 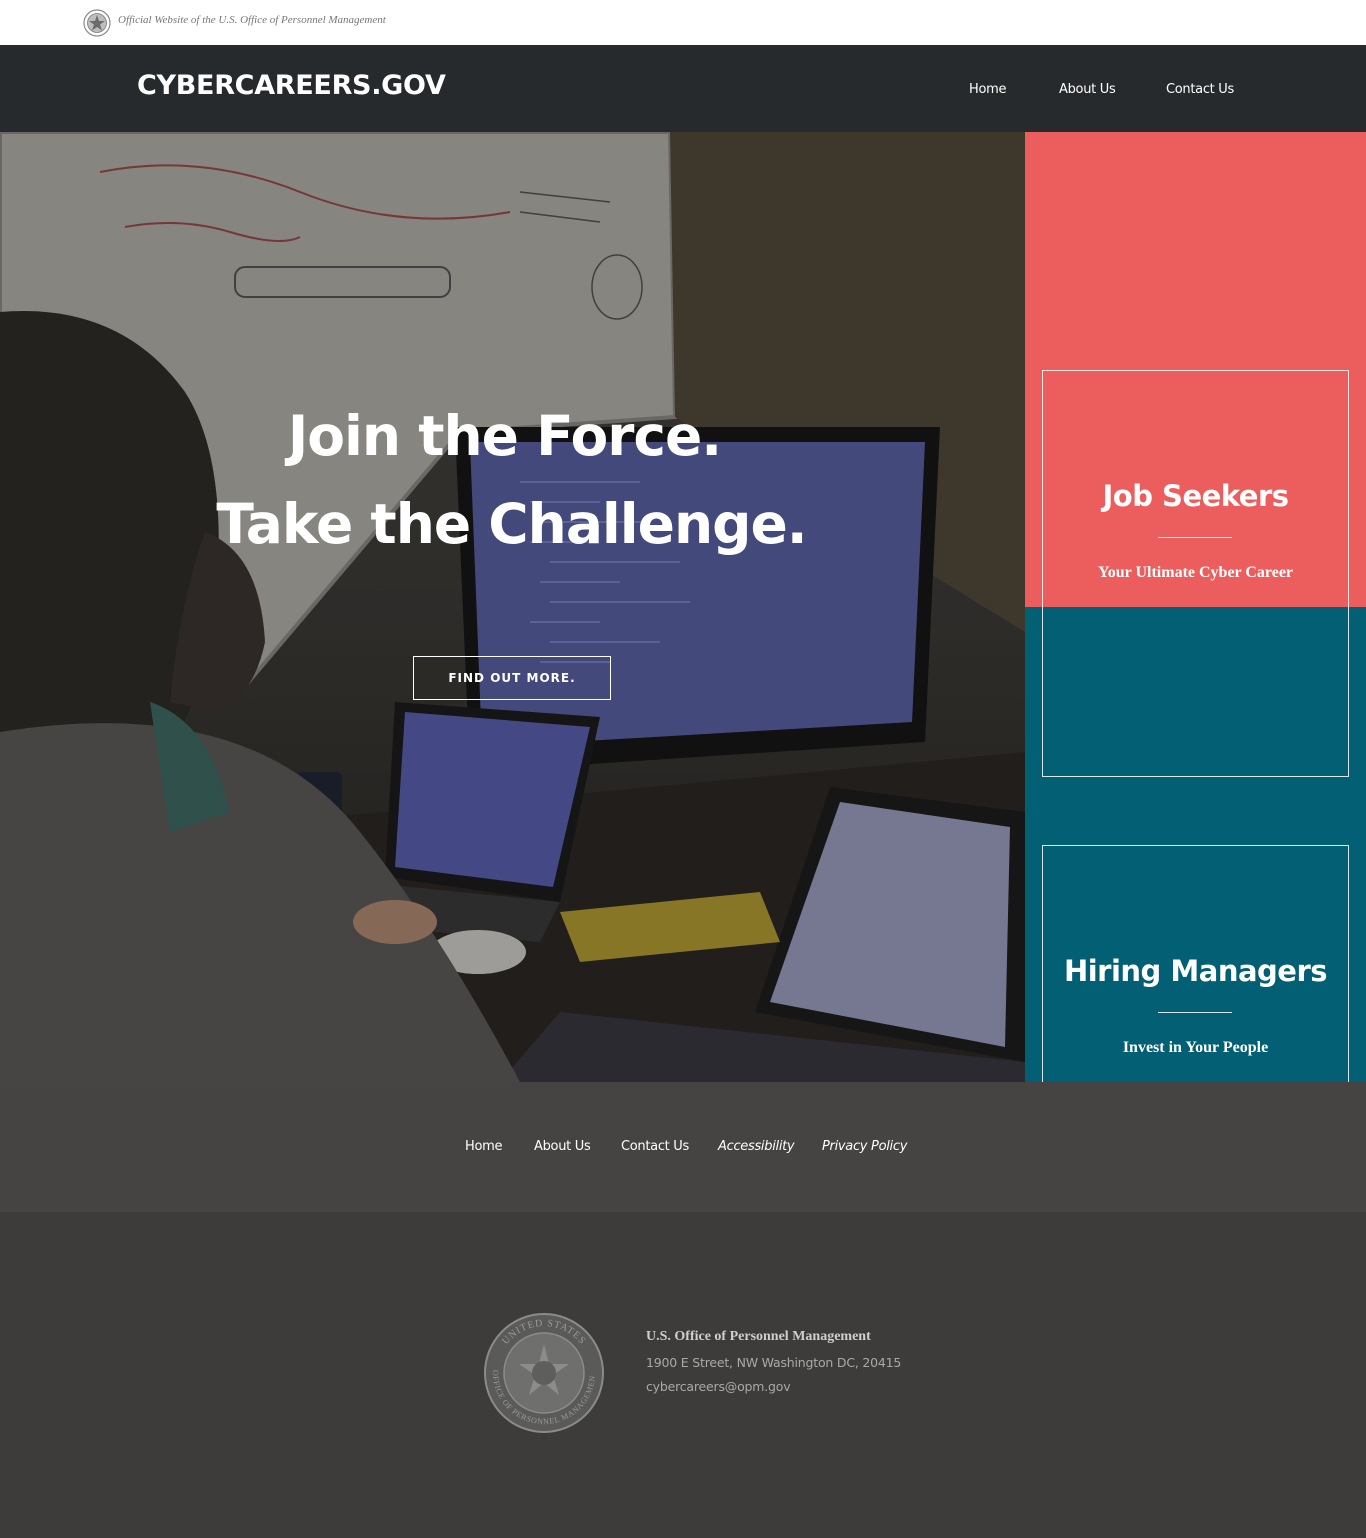 I want to click on org-name: U.S. Office of Personnel Management, so click(x=758, y=1336).